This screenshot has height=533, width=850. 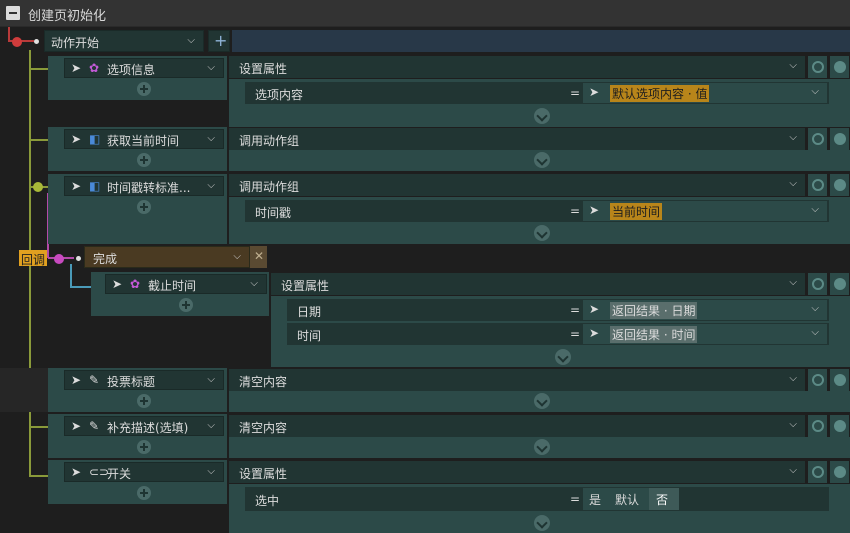 I want to click on action-target-select: ➤ ✿ 选项信息 ⌵, so click(x=144, y=68).